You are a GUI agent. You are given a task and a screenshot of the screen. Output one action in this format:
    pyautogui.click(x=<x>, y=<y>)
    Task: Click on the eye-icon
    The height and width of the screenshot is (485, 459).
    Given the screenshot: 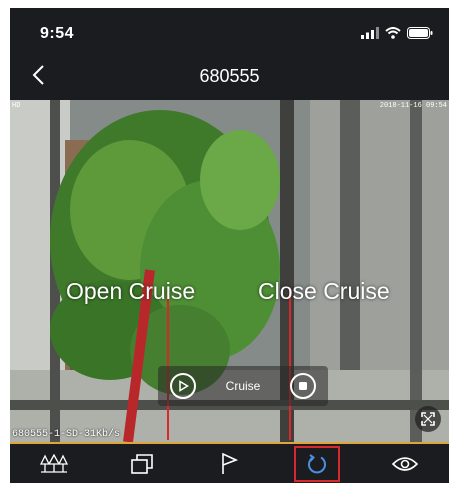 What is the action you would take?
    pyautogui.click(x=405, y=463)
    